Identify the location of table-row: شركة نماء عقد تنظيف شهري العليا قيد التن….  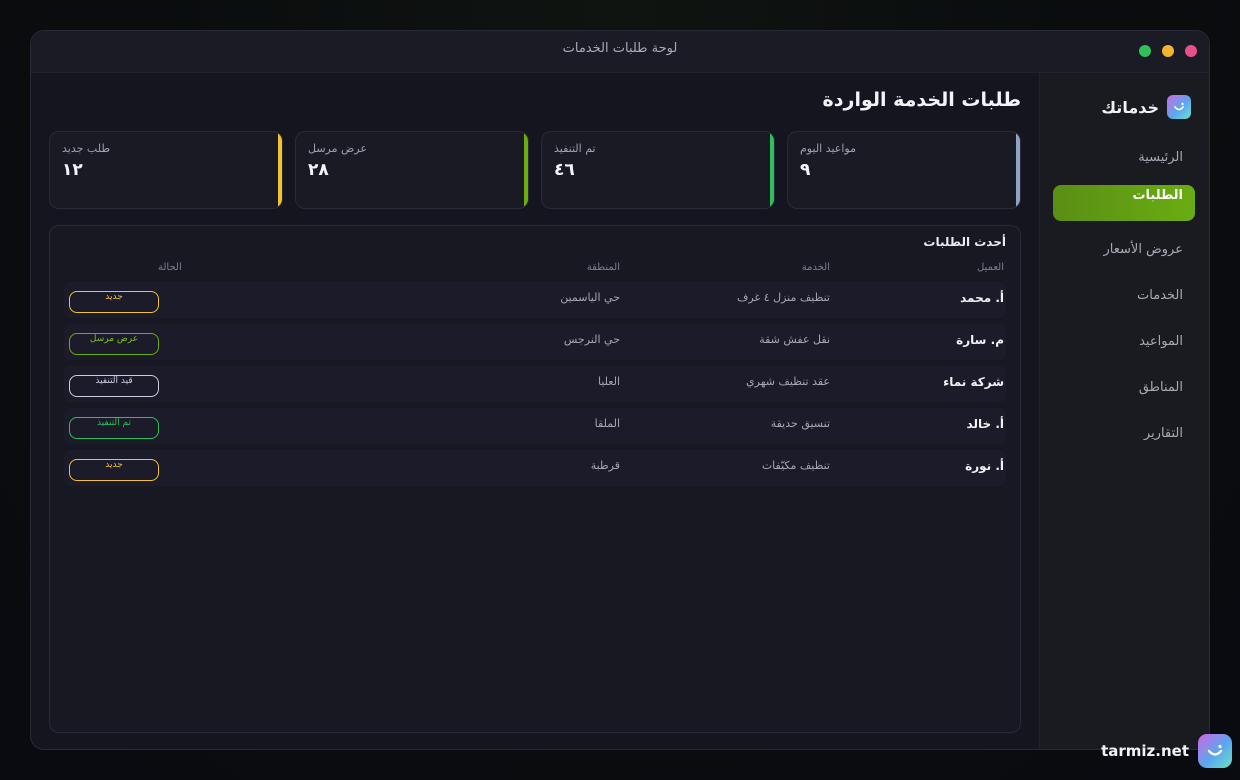
(535, 384).